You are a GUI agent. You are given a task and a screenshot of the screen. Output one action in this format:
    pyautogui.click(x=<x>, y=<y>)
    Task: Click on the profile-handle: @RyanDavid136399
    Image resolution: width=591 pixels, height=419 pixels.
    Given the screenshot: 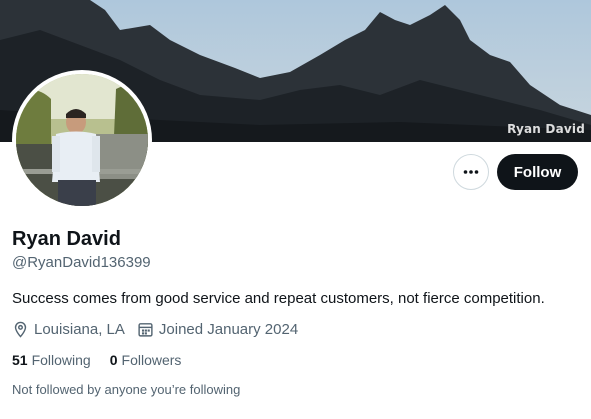 What is the action you would take?
    pyautogui.click(x=81, y=262)
    